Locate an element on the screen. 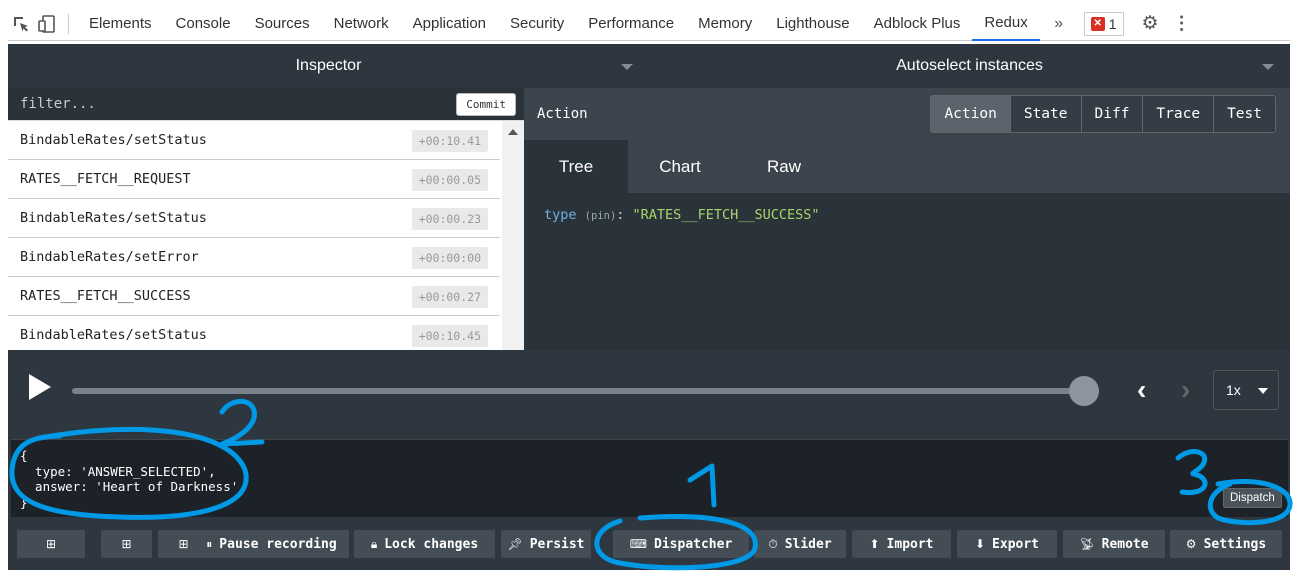 The height and width of the screenshot is (579, 1302). action-header-title: Action is located at coordinates (562, 114).